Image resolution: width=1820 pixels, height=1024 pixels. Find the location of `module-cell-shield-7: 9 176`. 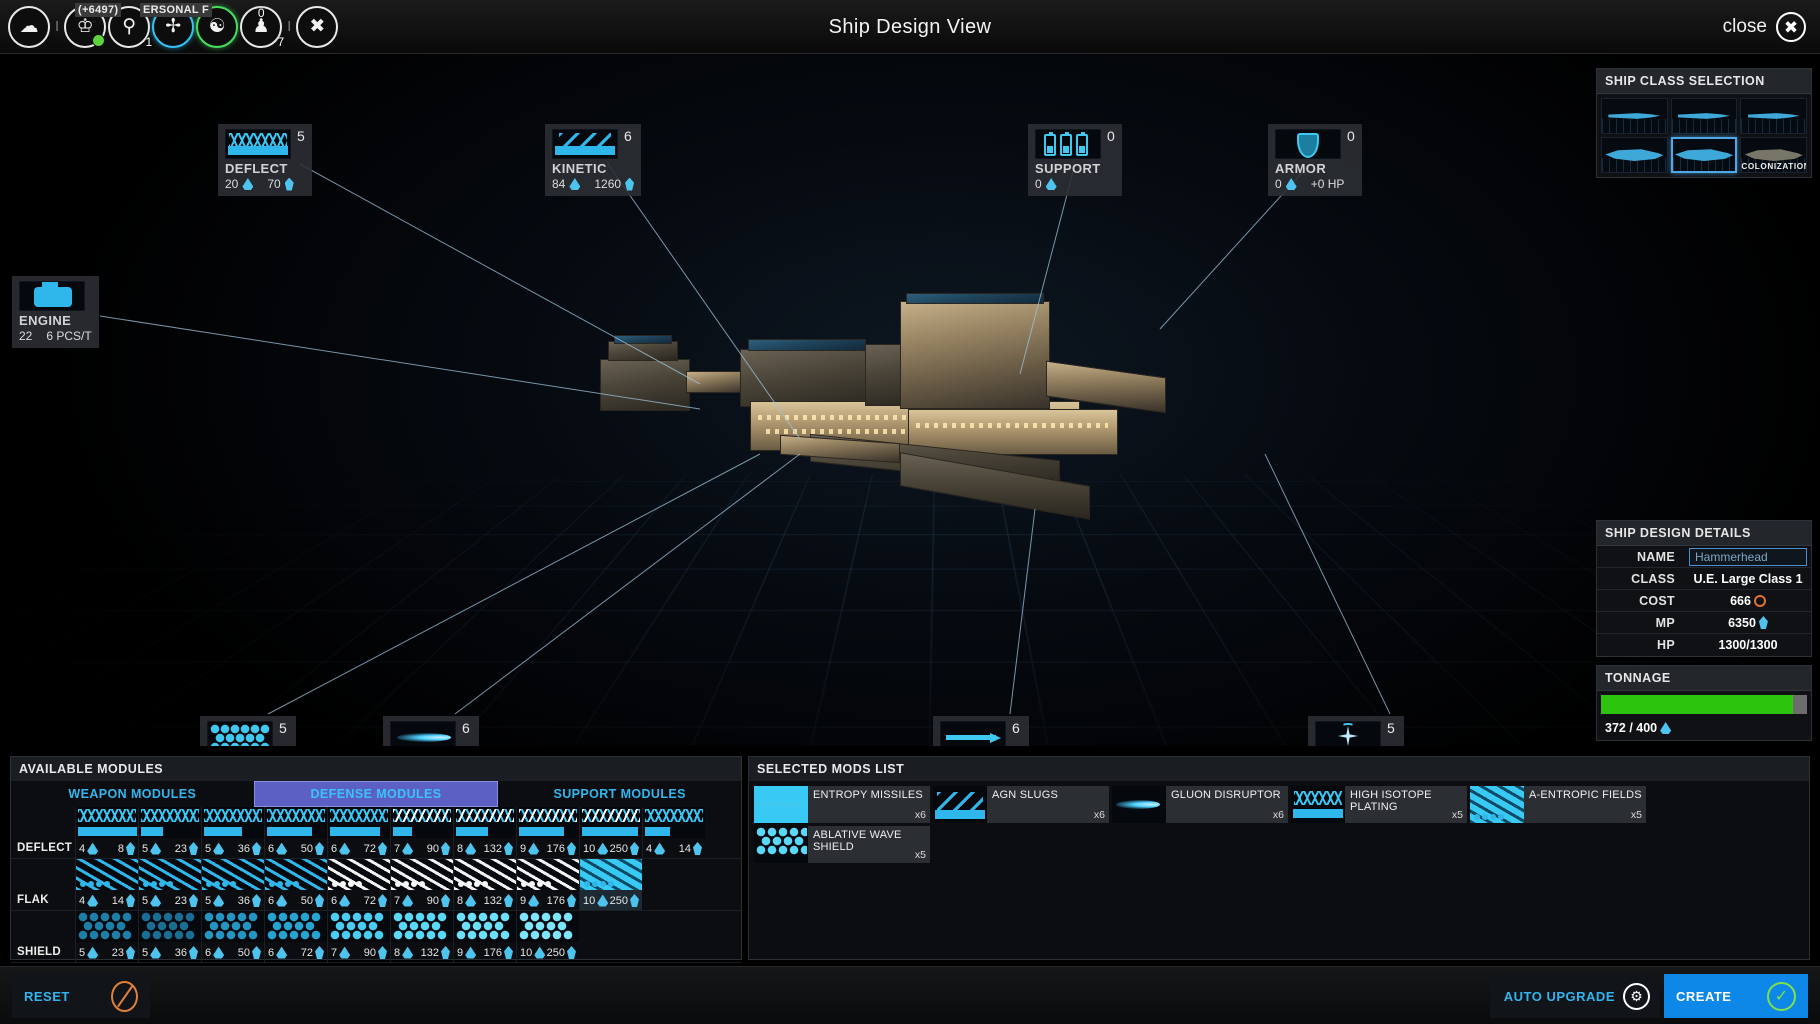

module-cell-shield-7: 9 176 is located at coordinates (484, 936).